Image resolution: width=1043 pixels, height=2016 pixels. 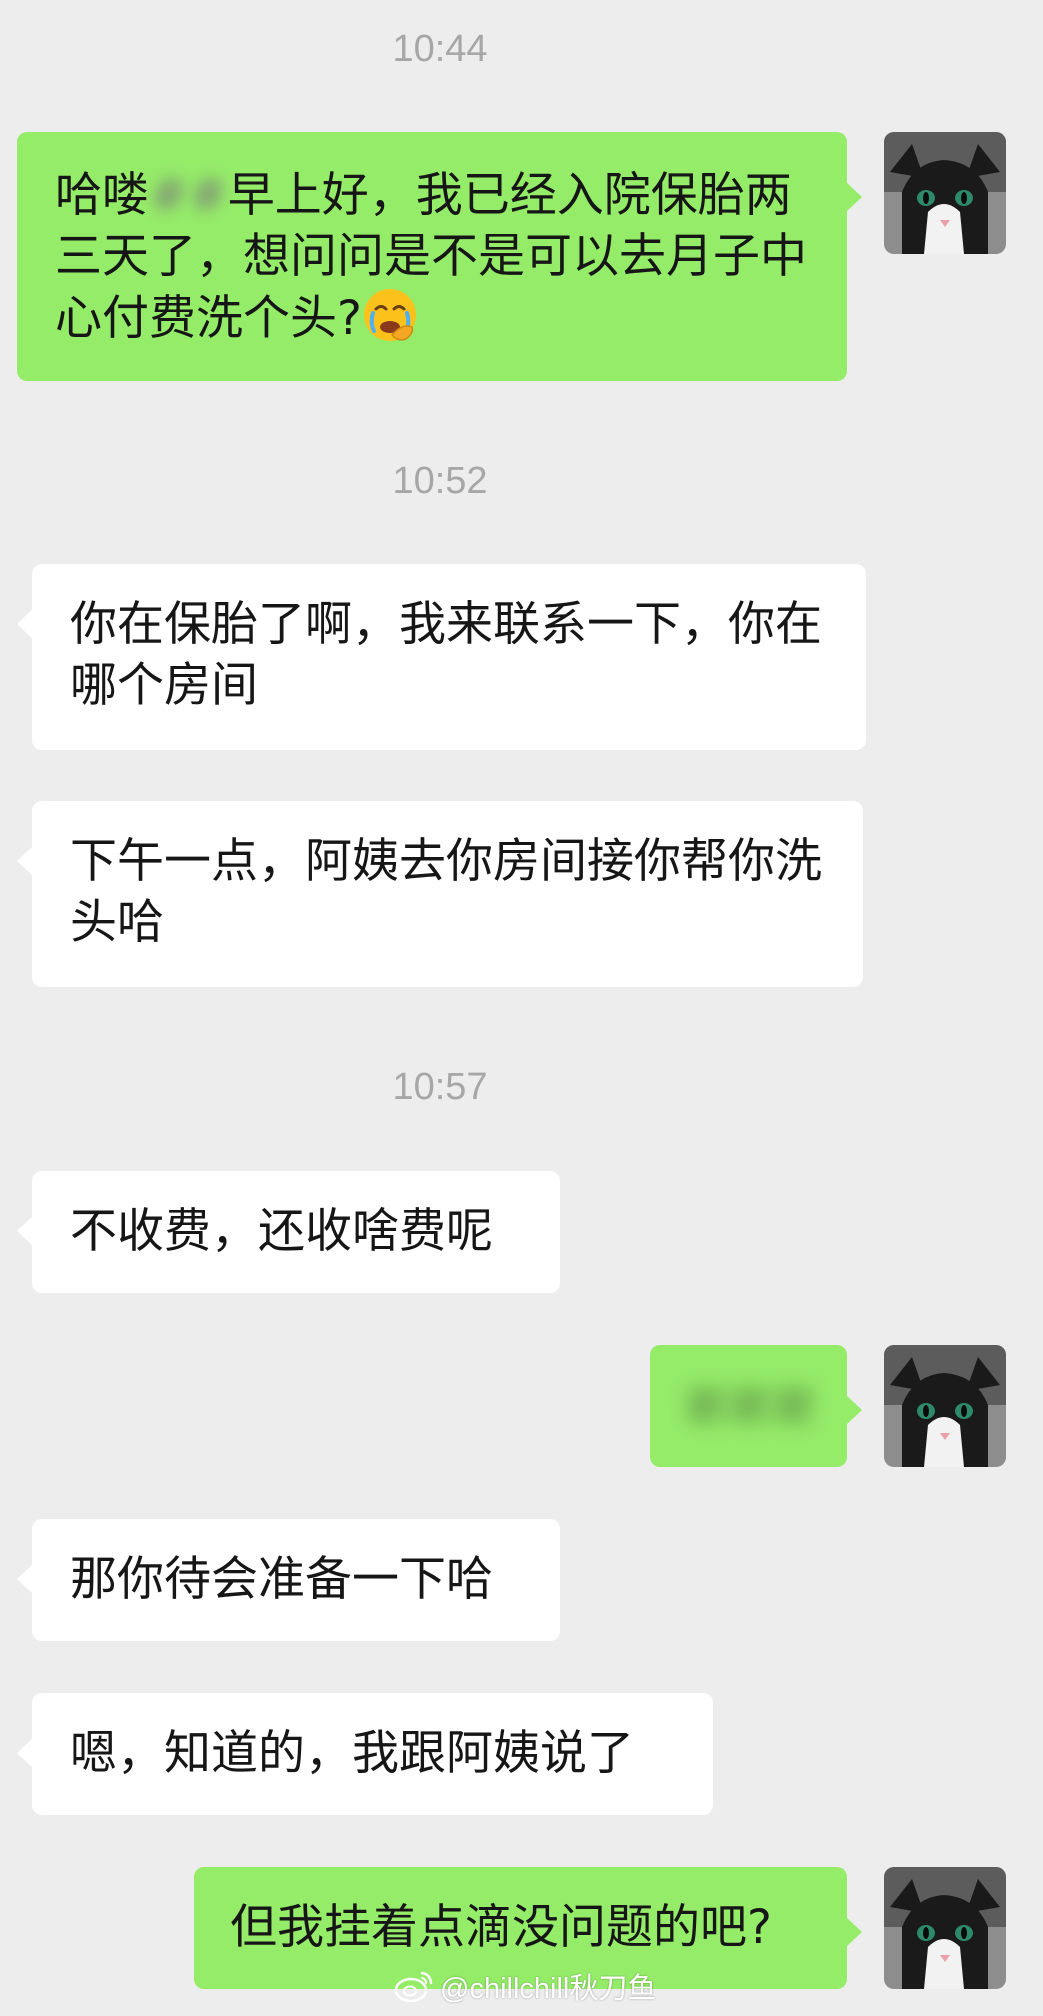 I want to click on message-text: 嗯，知道的，我跟阿姨说了, so click(x=352, y=1753).